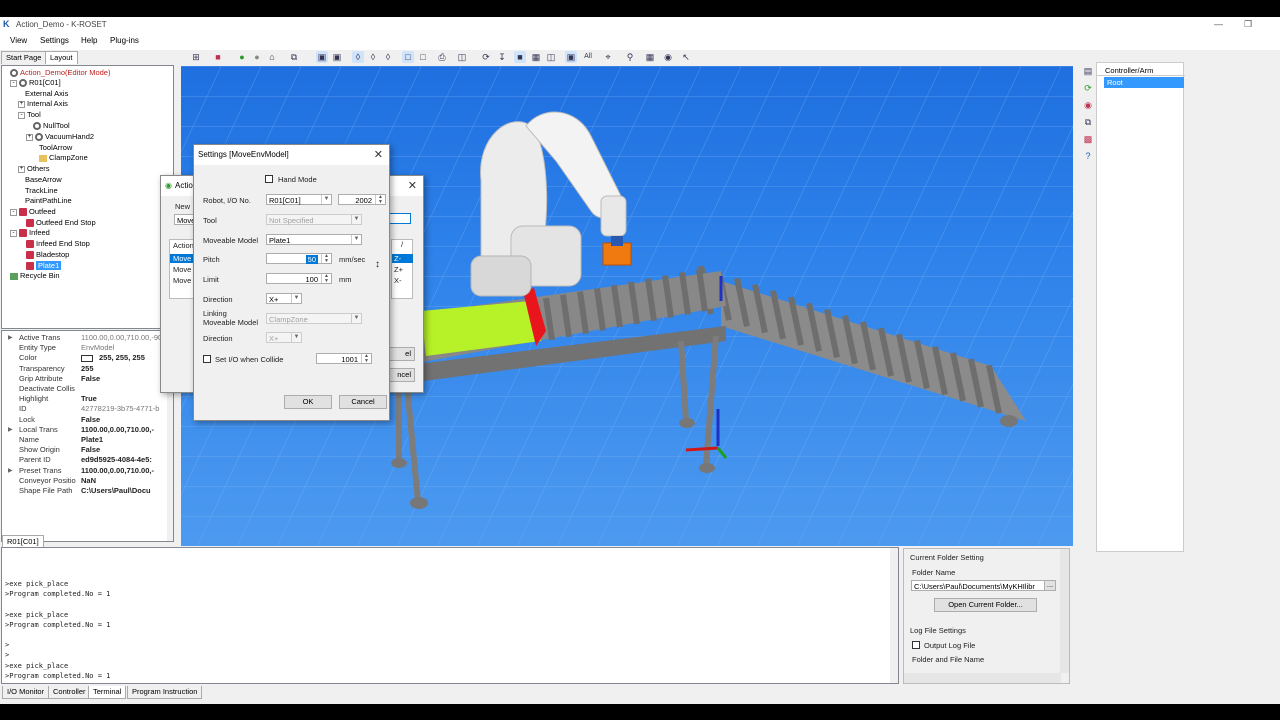 This screenshot has height=720, width=1280. What do you see at coordinates (630, 57) in the screenshot?
I see `zoom-icon: ⚲` at bounding box center [630, 57].